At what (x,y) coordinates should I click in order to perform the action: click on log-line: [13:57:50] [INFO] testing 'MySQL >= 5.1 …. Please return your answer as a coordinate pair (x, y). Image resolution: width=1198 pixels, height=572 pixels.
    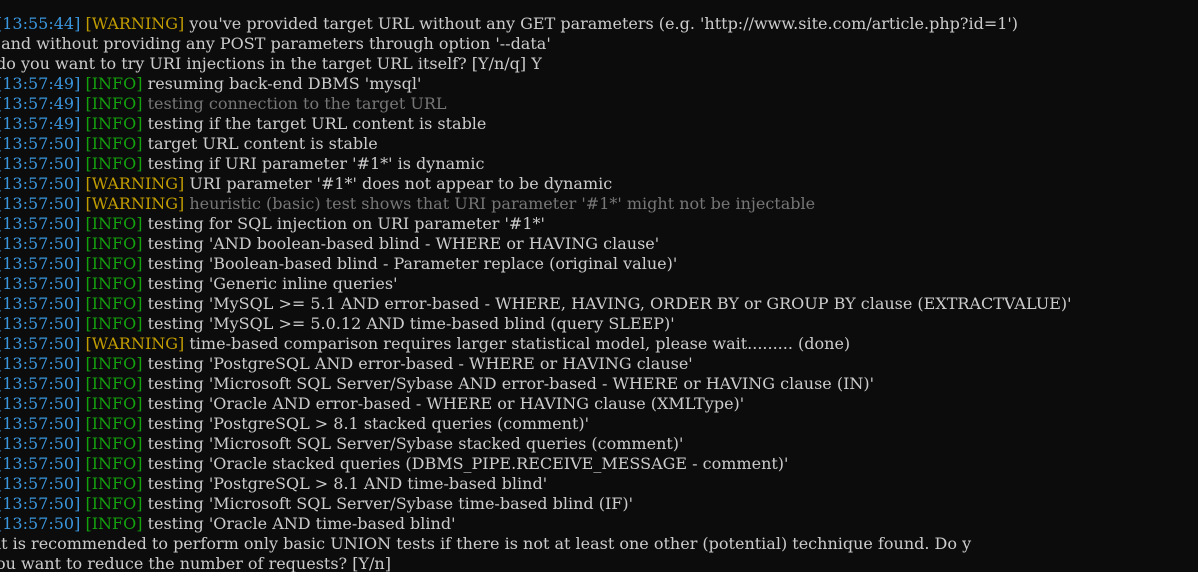
    Looking at the image, I should click on (536, 303).